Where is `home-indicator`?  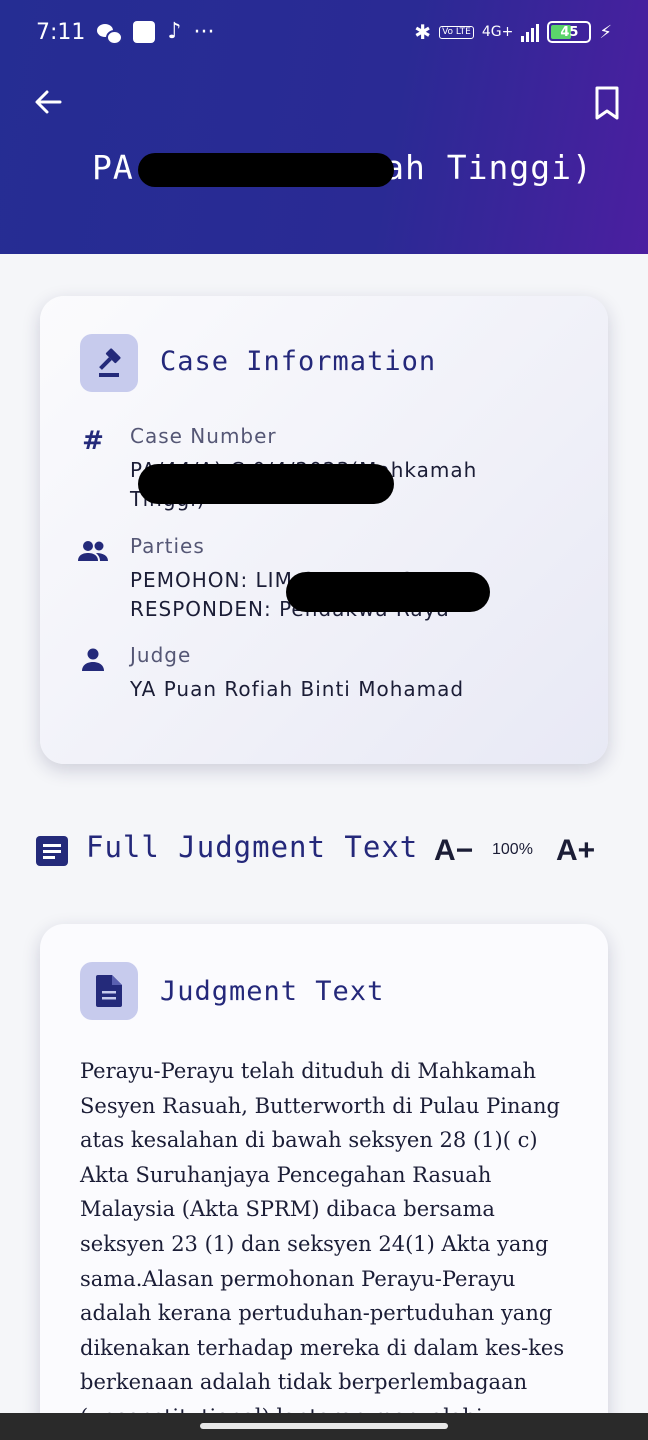 home-indicator is located at coordinates (324, 1426).